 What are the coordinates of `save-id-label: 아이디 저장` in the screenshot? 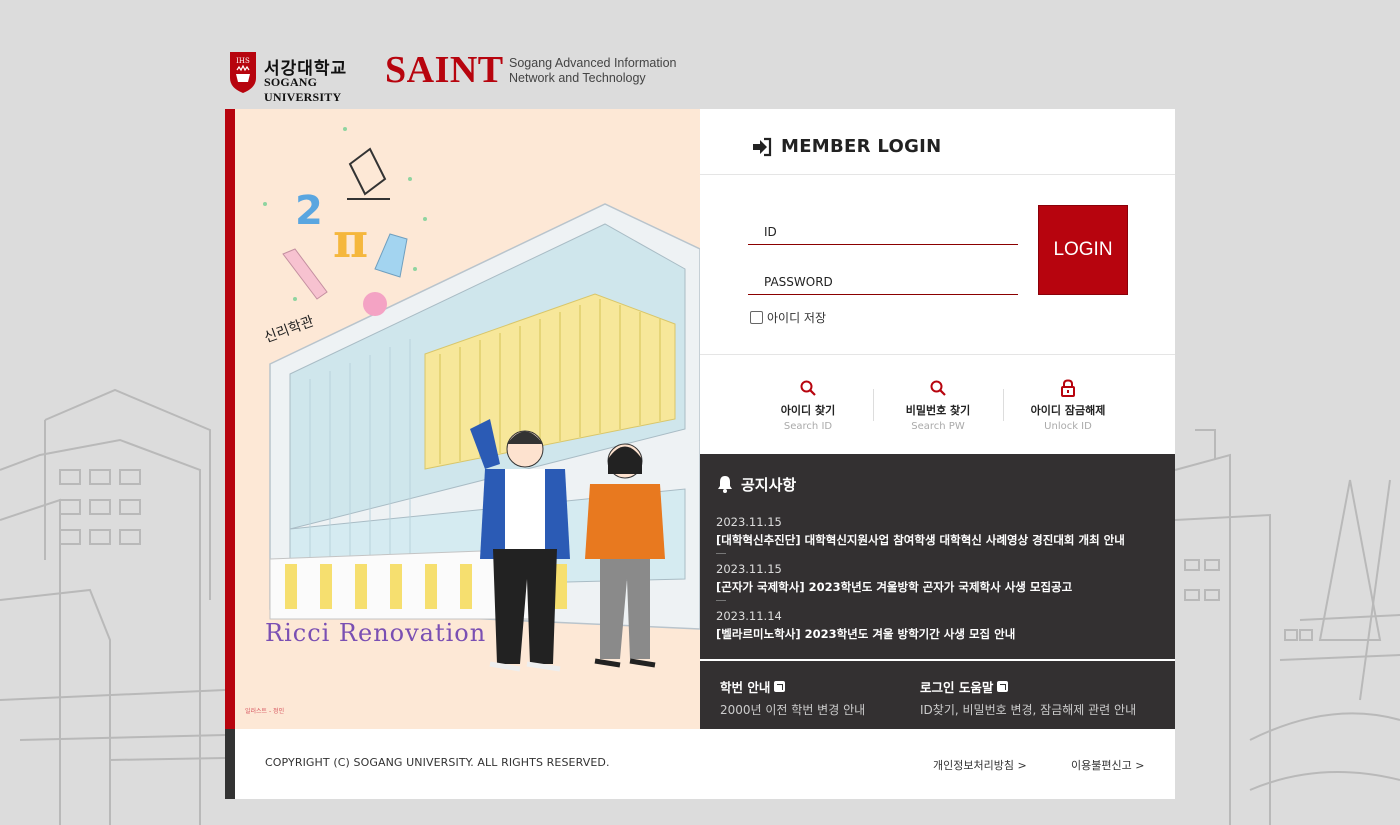 It's located at (797, 318).